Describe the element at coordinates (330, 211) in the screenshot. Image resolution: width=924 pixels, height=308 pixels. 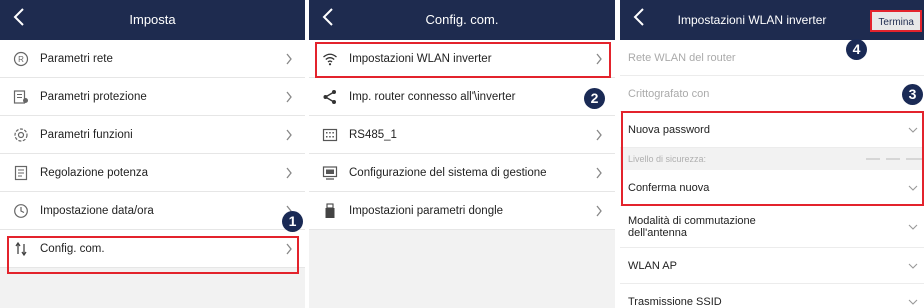
I see `dongle-icon` at that location.